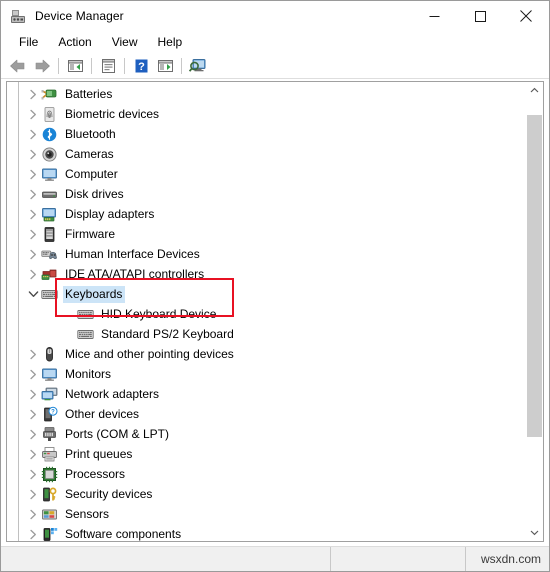 The image size is (550, 572). What do you see at coordinates (112, 113) in the screenshot?
I see `tree-node-label: Biometric devices` at bounding box center [112, 113].